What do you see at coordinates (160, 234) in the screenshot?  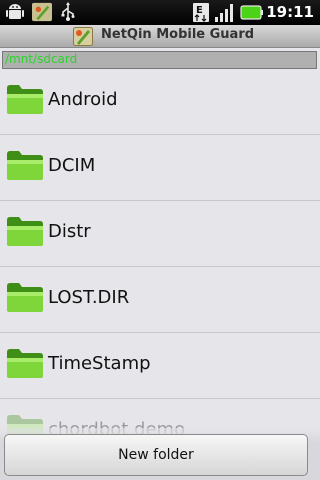 I see `list-item: Distr` at bounding box center [160, 234].